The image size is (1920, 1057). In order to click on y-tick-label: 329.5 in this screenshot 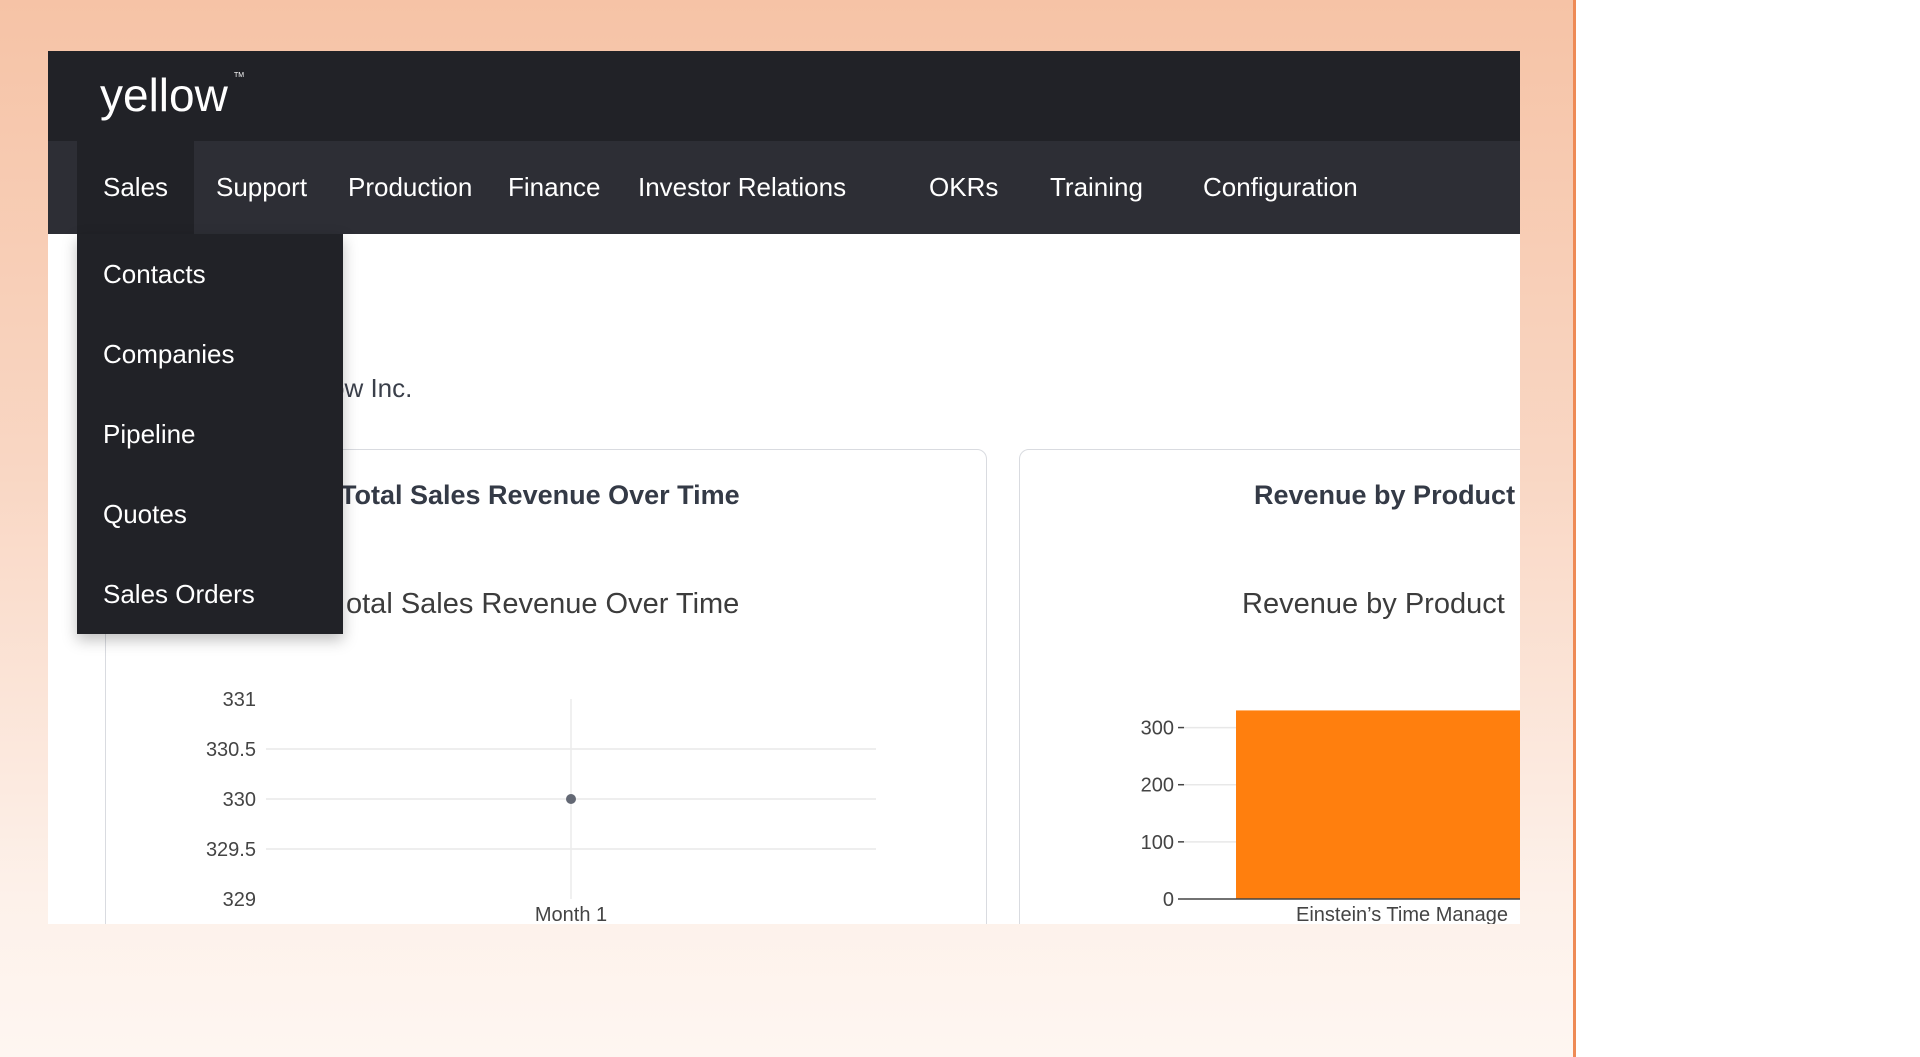, I will do `click(231, 850)`.